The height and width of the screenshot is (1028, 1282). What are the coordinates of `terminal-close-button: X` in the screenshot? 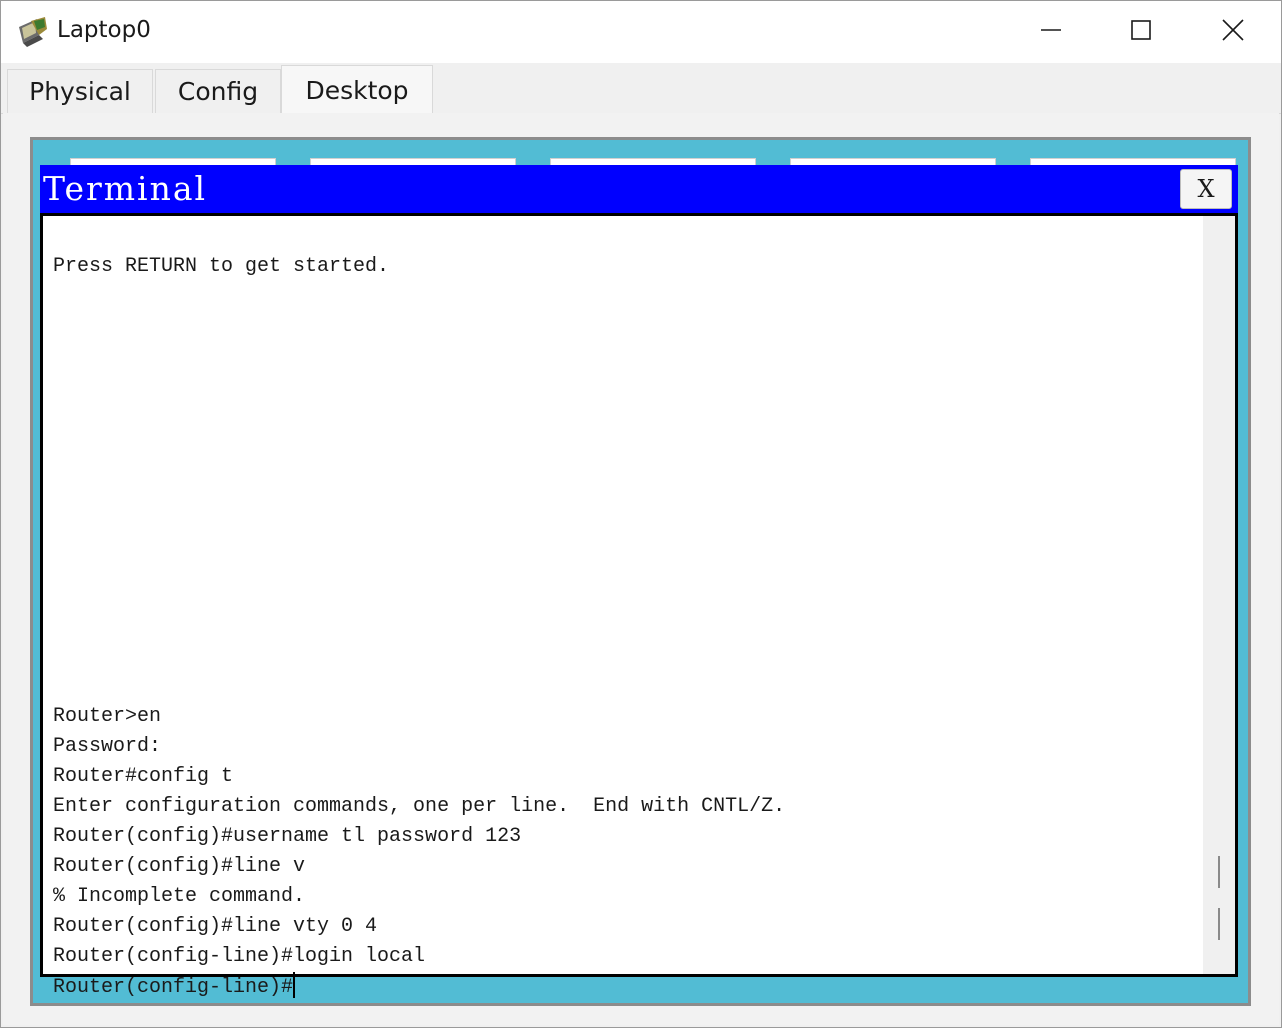 It's located at (1206, 189).